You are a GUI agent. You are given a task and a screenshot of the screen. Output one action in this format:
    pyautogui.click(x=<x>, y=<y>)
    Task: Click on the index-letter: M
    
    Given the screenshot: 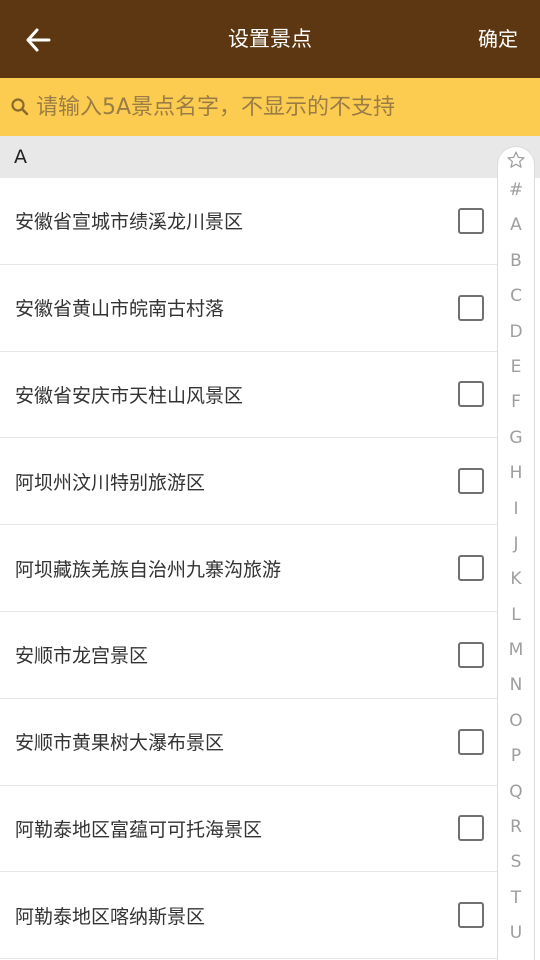 What is the action you would take?
    pyautogui.click(x=516, y=650)
    